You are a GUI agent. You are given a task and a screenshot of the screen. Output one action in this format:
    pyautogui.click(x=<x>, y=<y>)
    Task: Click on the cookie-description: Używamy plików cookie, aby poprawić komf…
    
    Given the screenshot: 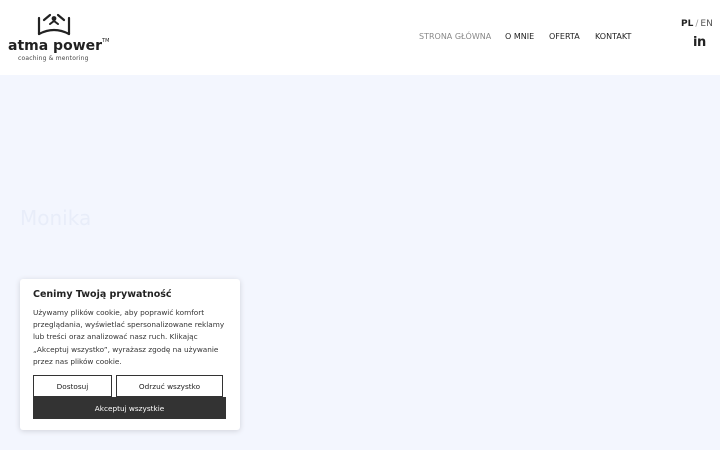 What is the action you would take?
    pyautogui.click(x=129, y=337)
    